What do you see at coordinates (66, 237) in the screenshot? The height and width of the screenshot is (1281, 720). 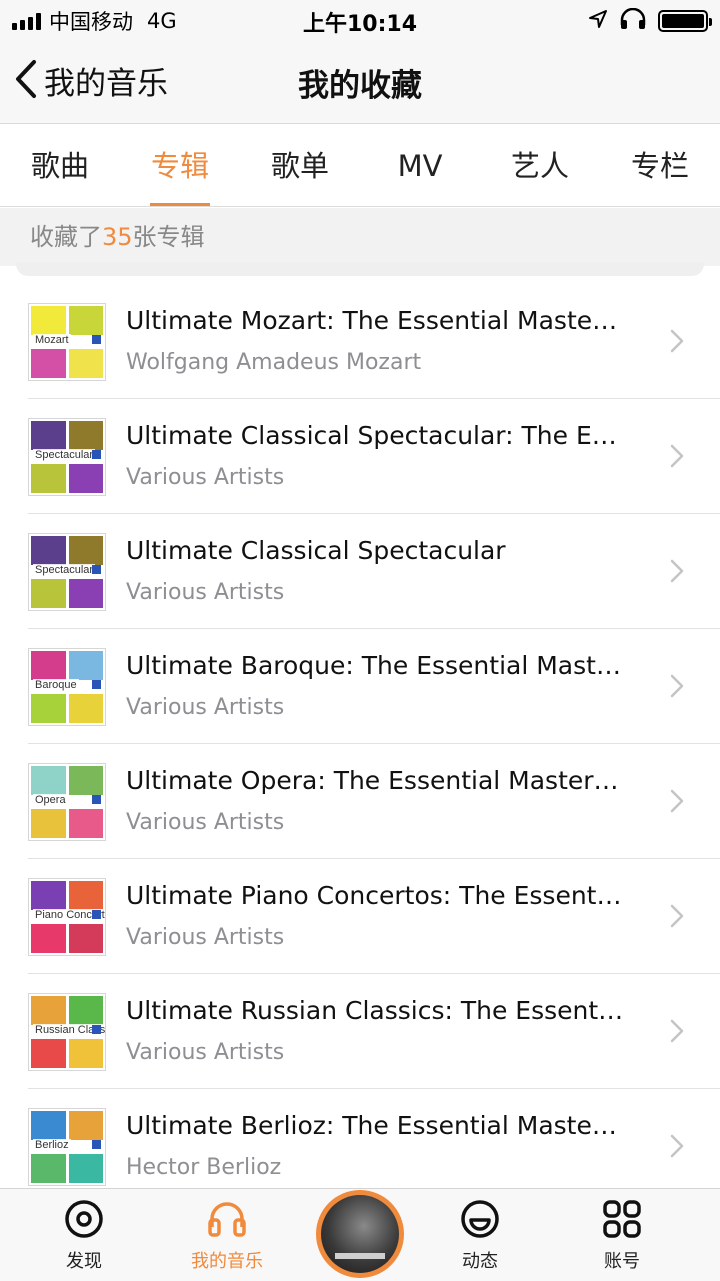 I see `count-prefix: 收藏了` at bounding box center [66, 237].